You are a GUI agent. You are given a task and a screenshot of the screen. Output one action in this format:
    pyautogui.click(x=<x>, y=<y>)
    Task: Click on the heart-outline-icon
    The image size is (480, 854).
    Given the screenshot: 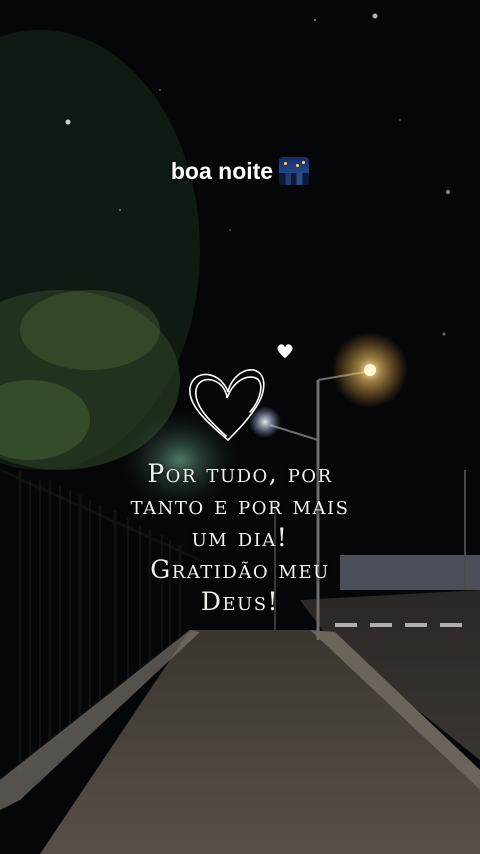 What is the action you would take?
    pyautogui.click(x=227, y=405)
    